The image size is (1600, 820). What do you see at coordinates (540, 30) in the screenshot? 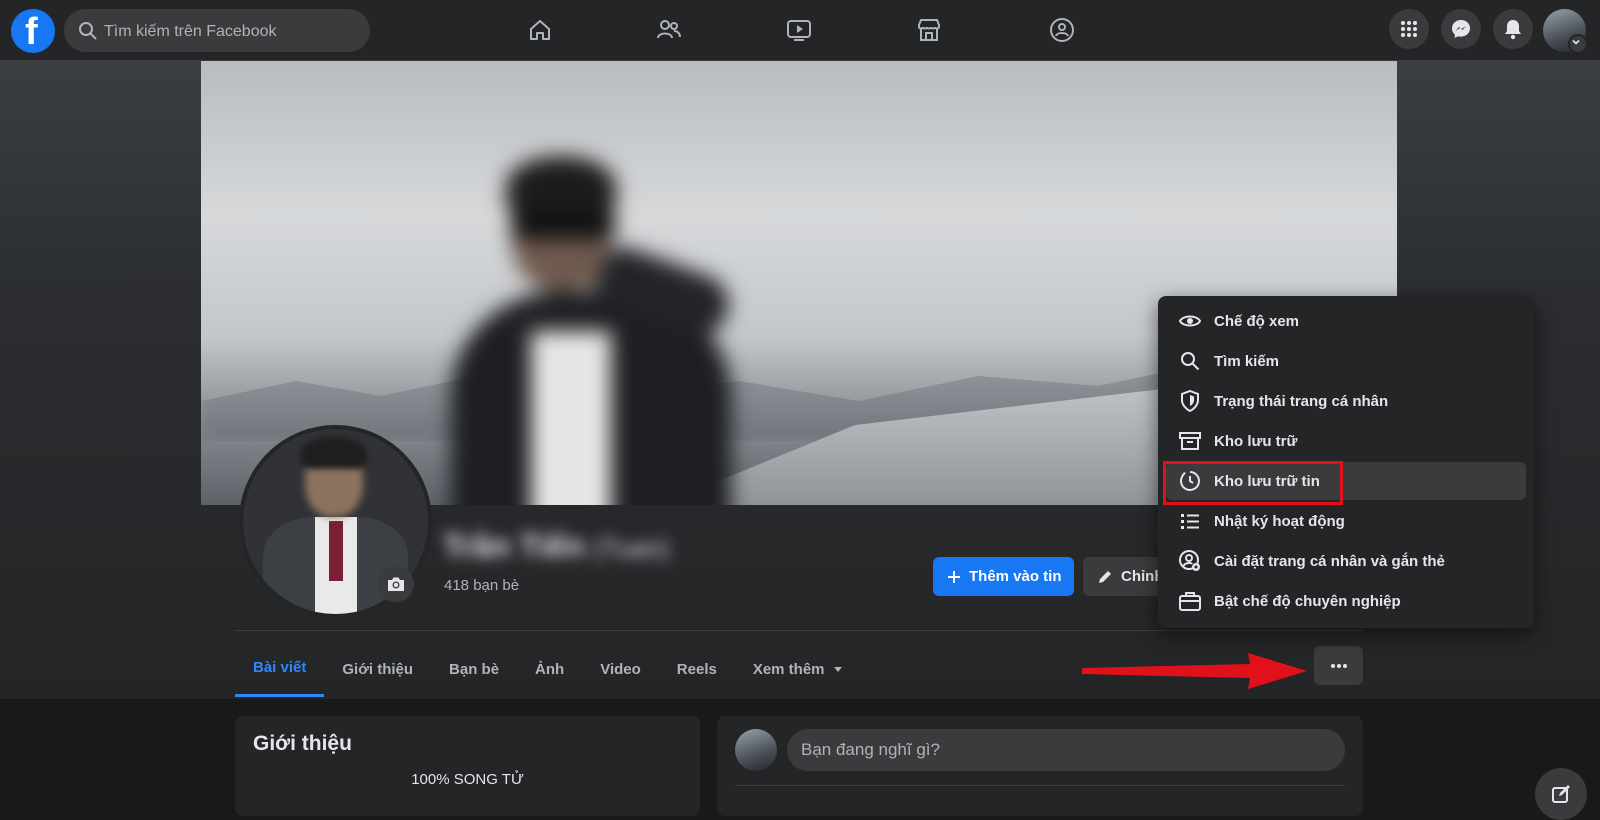
I see `home-icon` at bounding box center [540, 30].